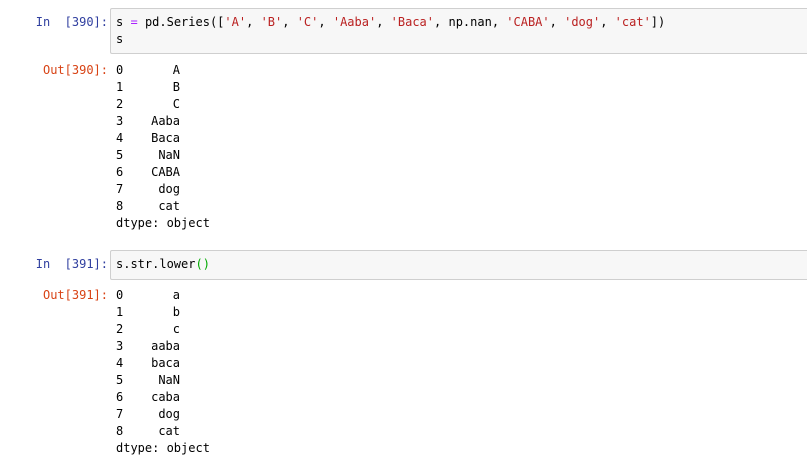  I want to click on code-line: s.str.lower(), so click(459, 264).